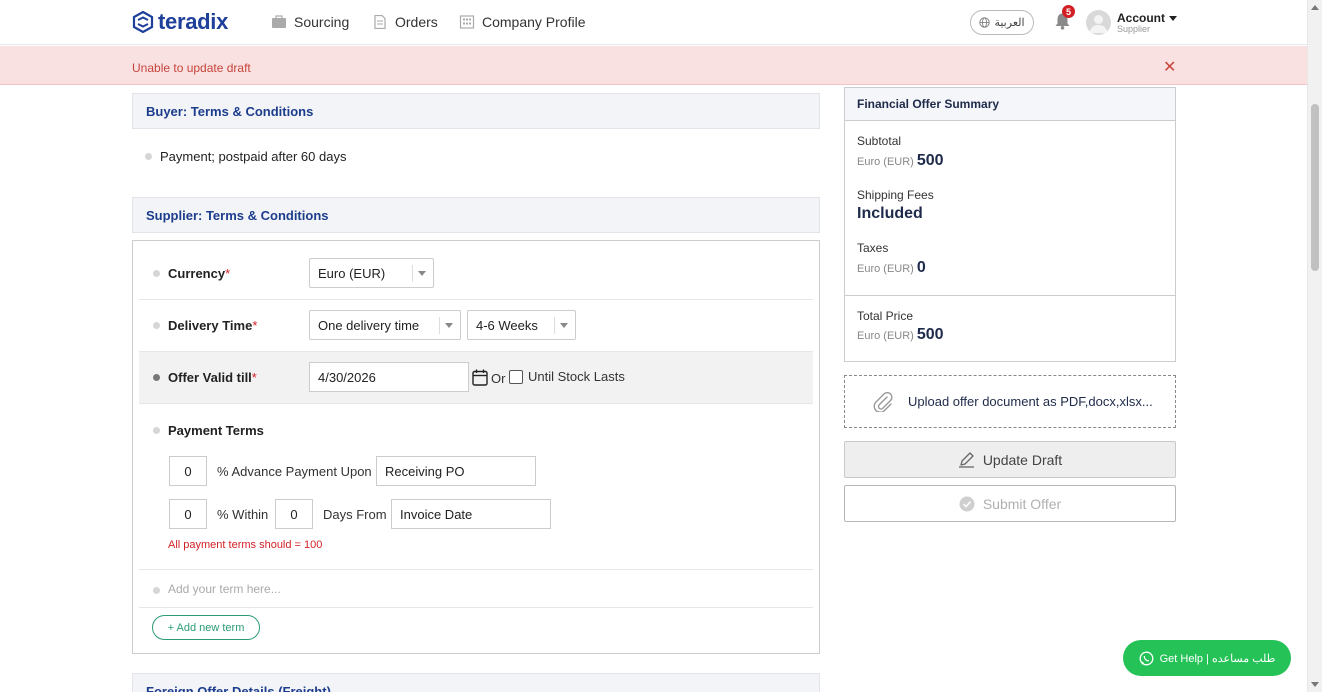  What do you see at coordinates (188, 471) in the screenshot?
I see `advance-percent-input: 0` at bounding box center [188, 471].